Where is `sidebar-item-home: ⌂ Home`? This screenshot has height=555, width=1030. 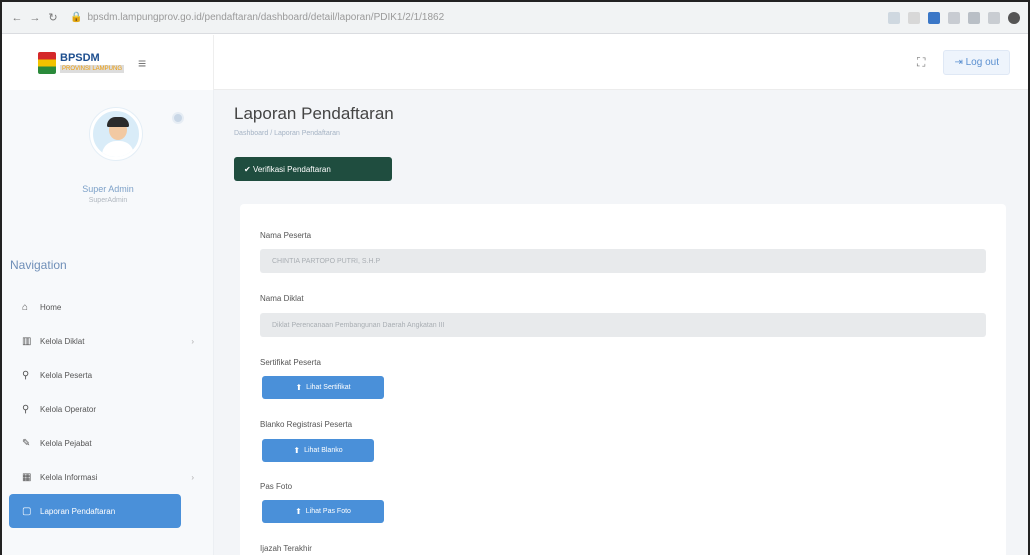 sidebar-item-home: ⌂ Home is located at coordinates (112, 307).